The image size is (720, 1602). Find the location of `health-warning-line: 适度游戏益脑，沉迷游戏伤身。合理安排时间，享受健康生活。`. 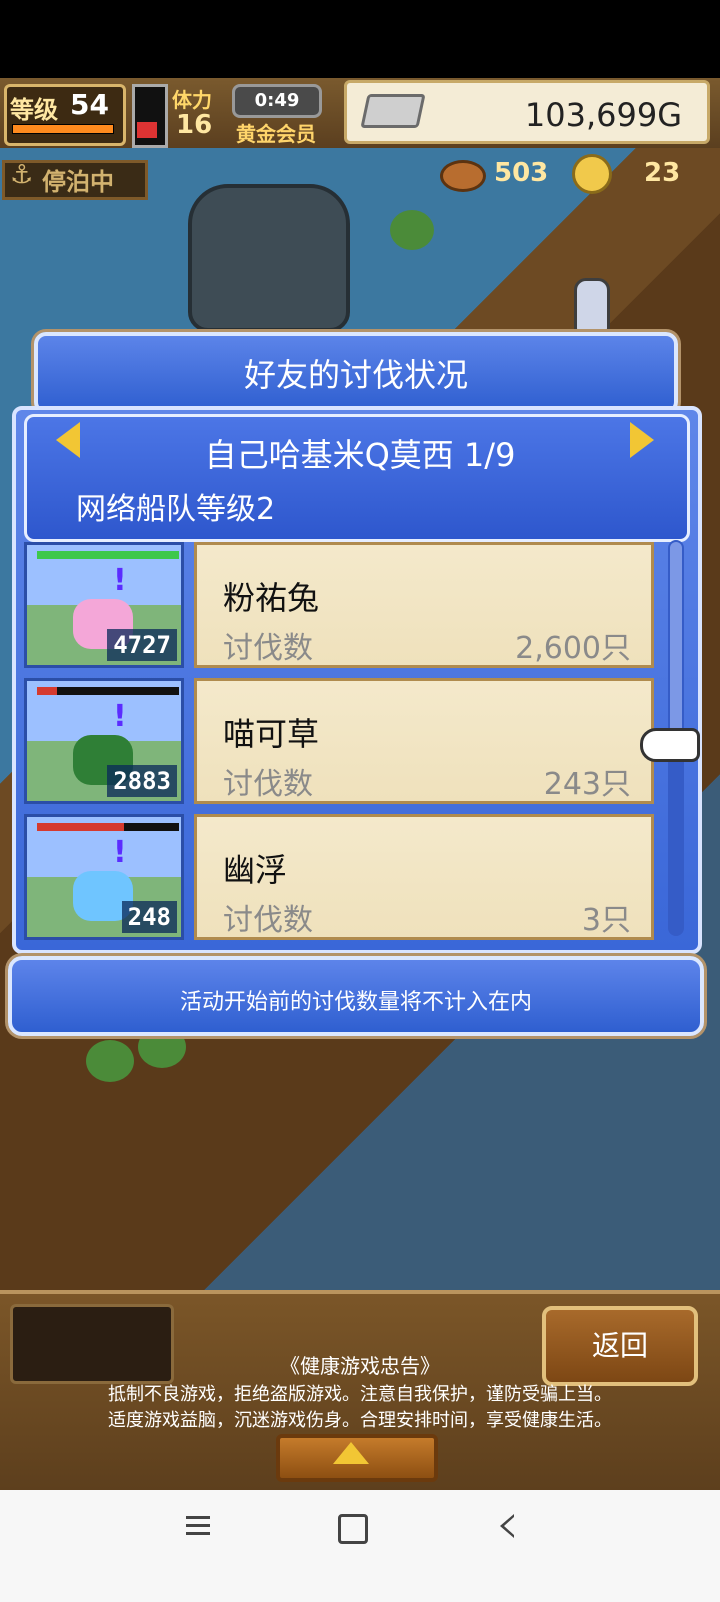

health-warning-line: 适度游戏益脑，沉迷游戏伤身。合理安排时间，享受健康生活。 is located at coordinates (360, 1420).